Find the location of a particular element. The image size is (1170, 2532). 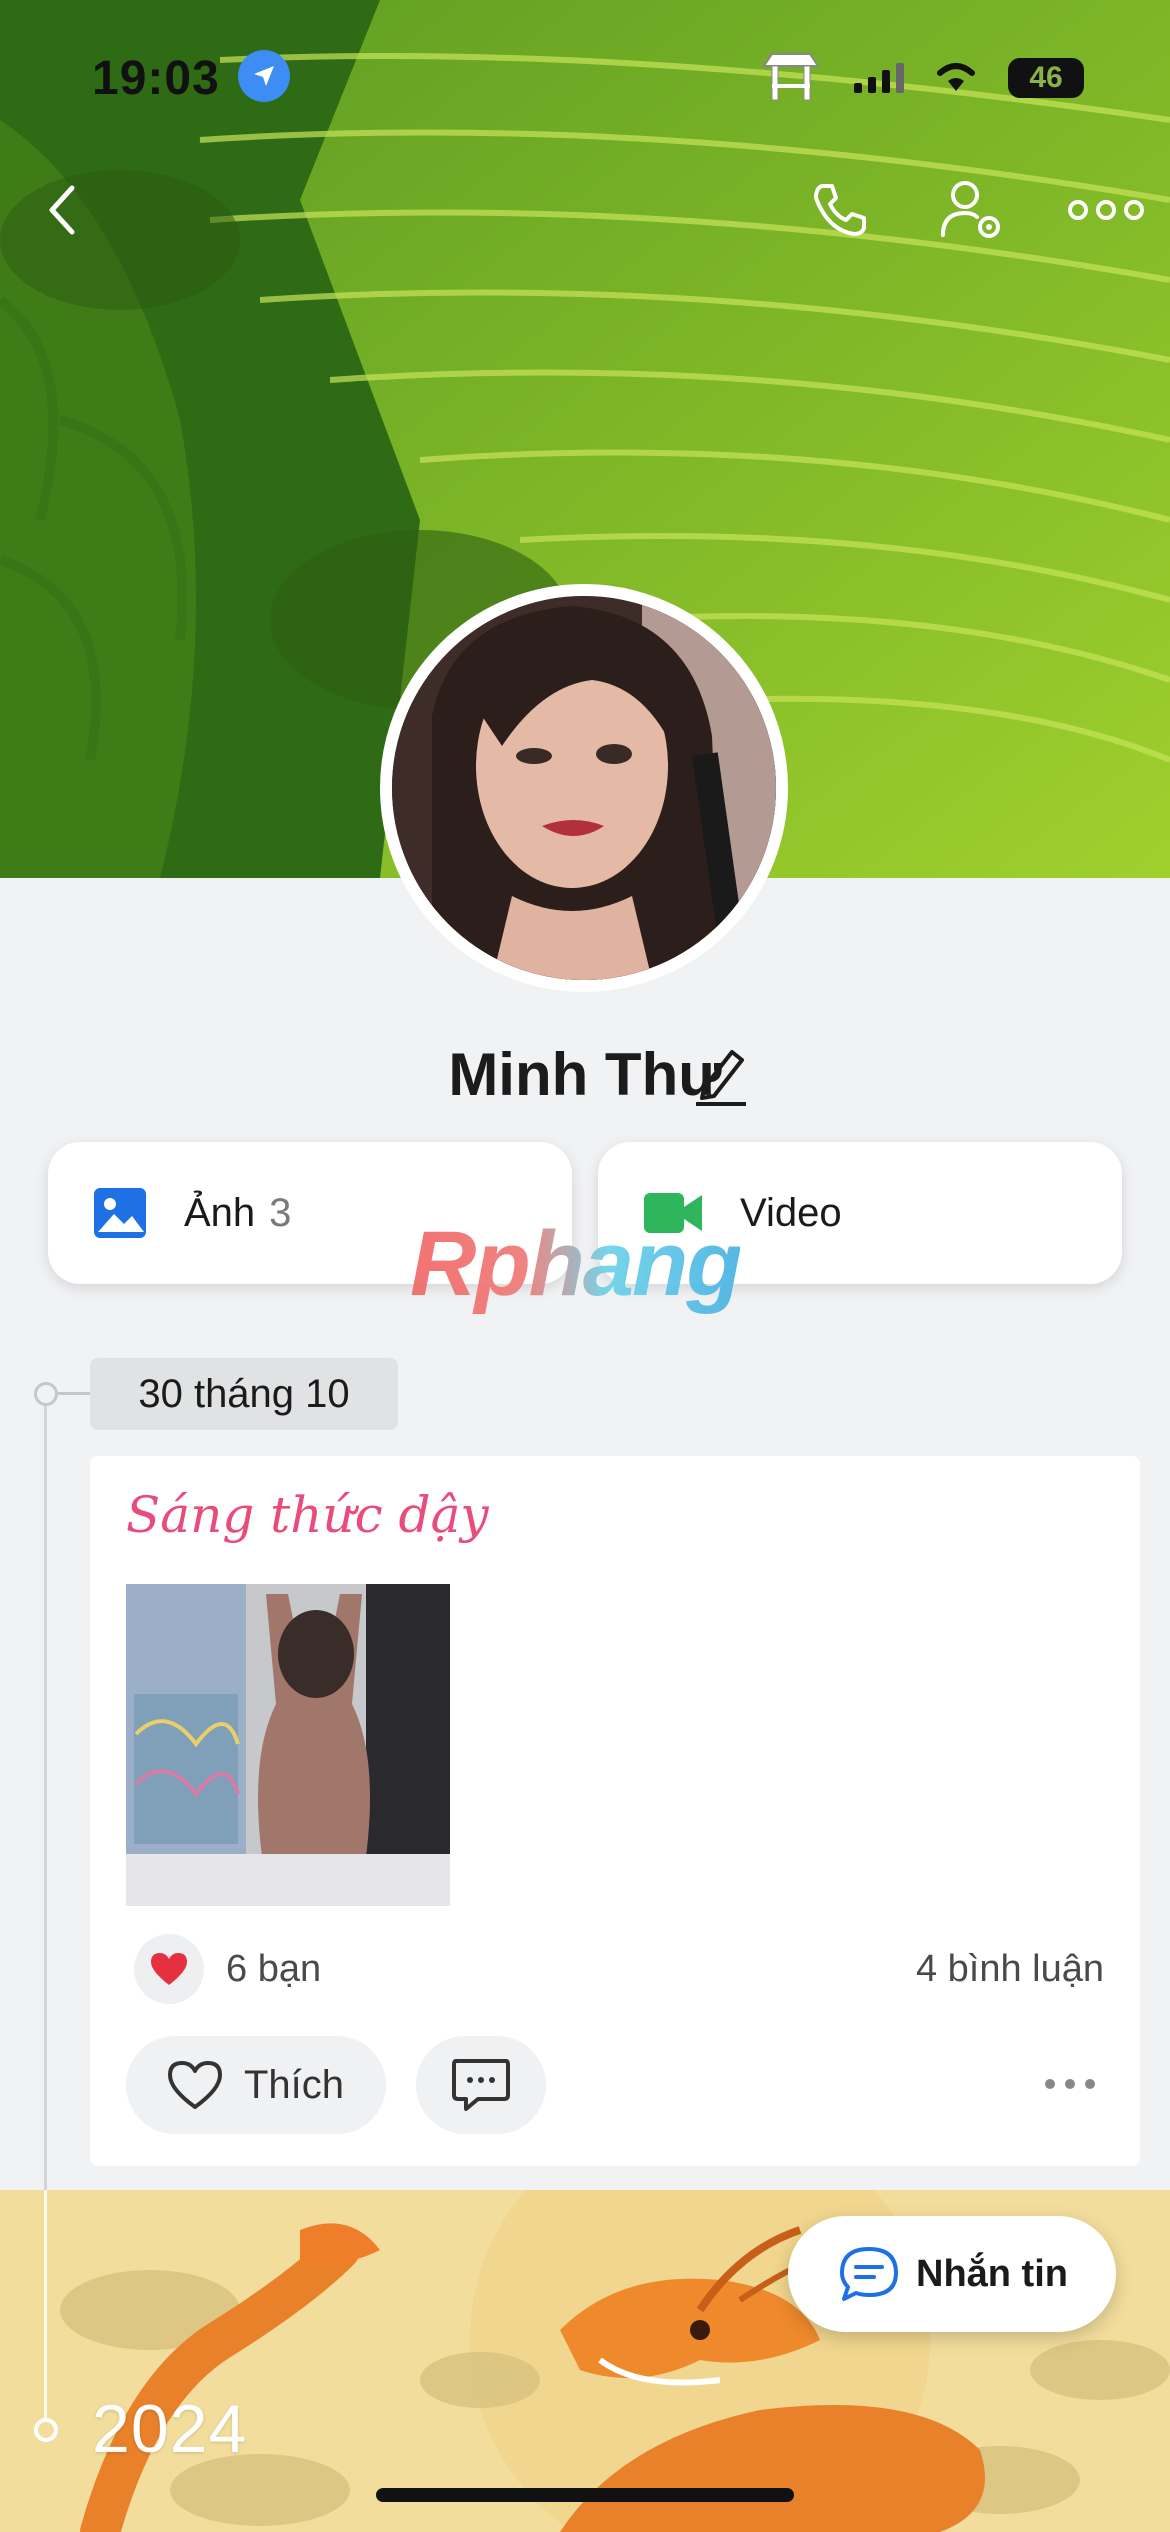

photos-count: 3 is located at coordinates (280, 1212).